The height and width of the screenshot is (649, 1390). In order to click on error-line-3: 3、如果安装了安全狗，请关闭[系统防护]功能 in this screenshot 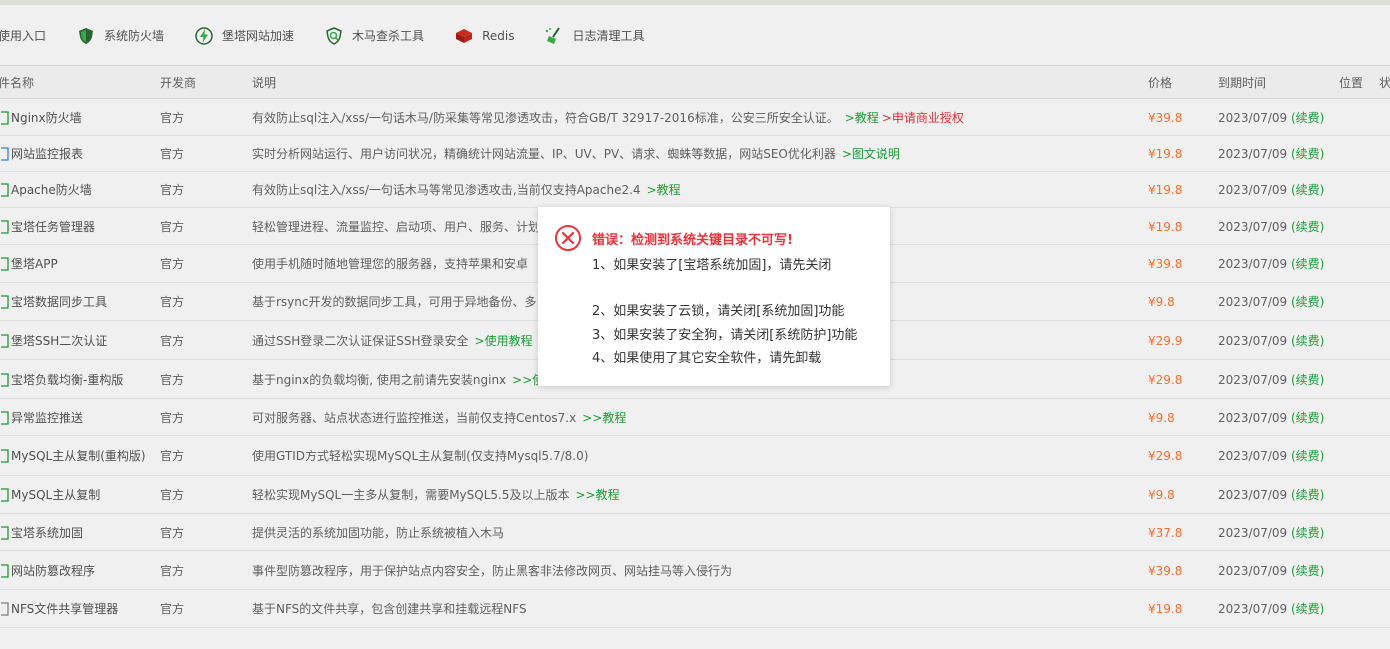, I will do `click(725, 335)`.